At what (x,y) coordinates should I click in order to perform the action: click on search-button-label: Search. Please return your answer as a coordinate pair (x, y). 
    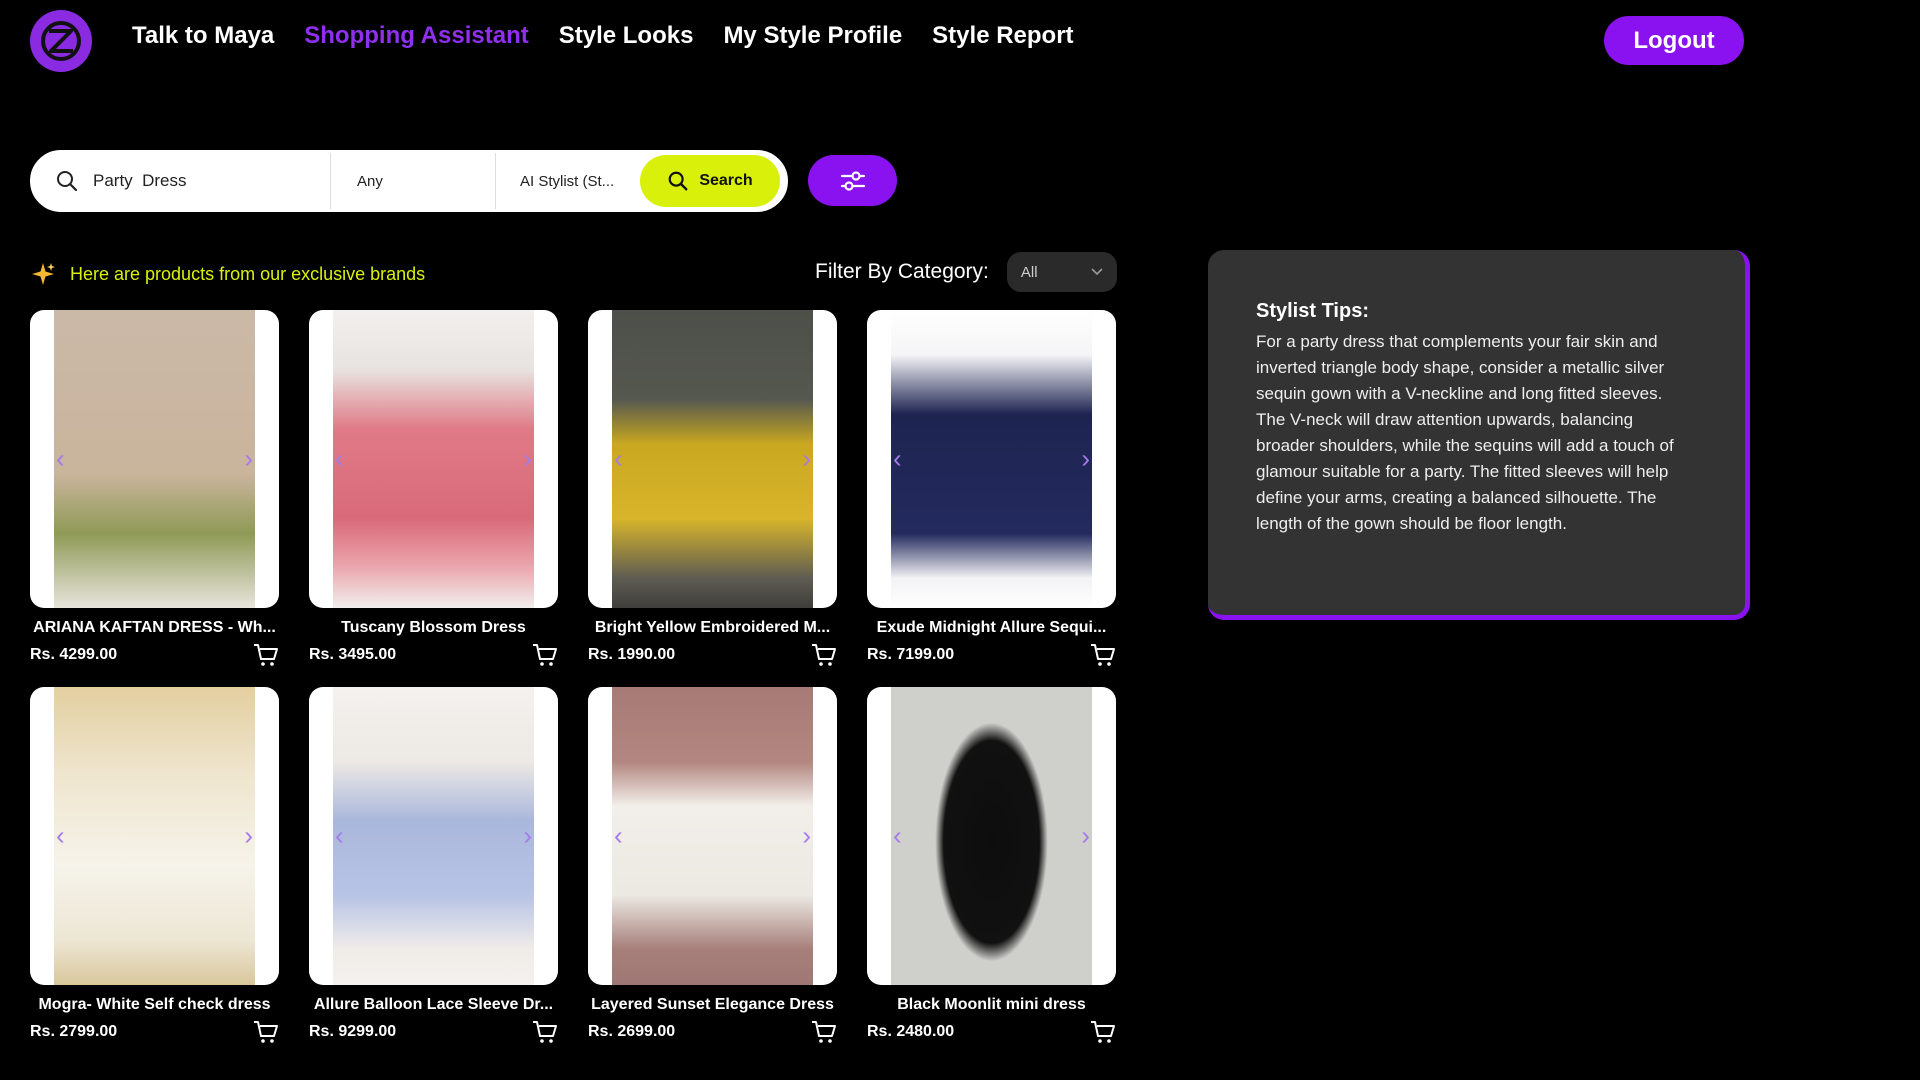
    Looking at the image, I should click on (726, 180).